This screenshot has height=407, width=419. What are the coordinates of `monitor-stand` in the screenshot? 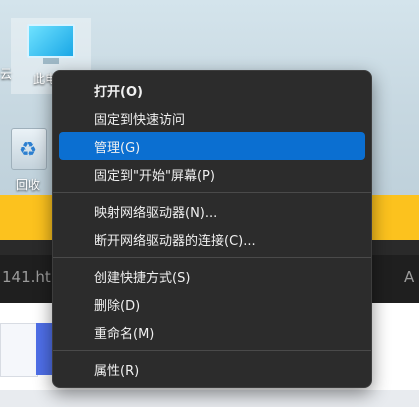 It's located at (51, 61).